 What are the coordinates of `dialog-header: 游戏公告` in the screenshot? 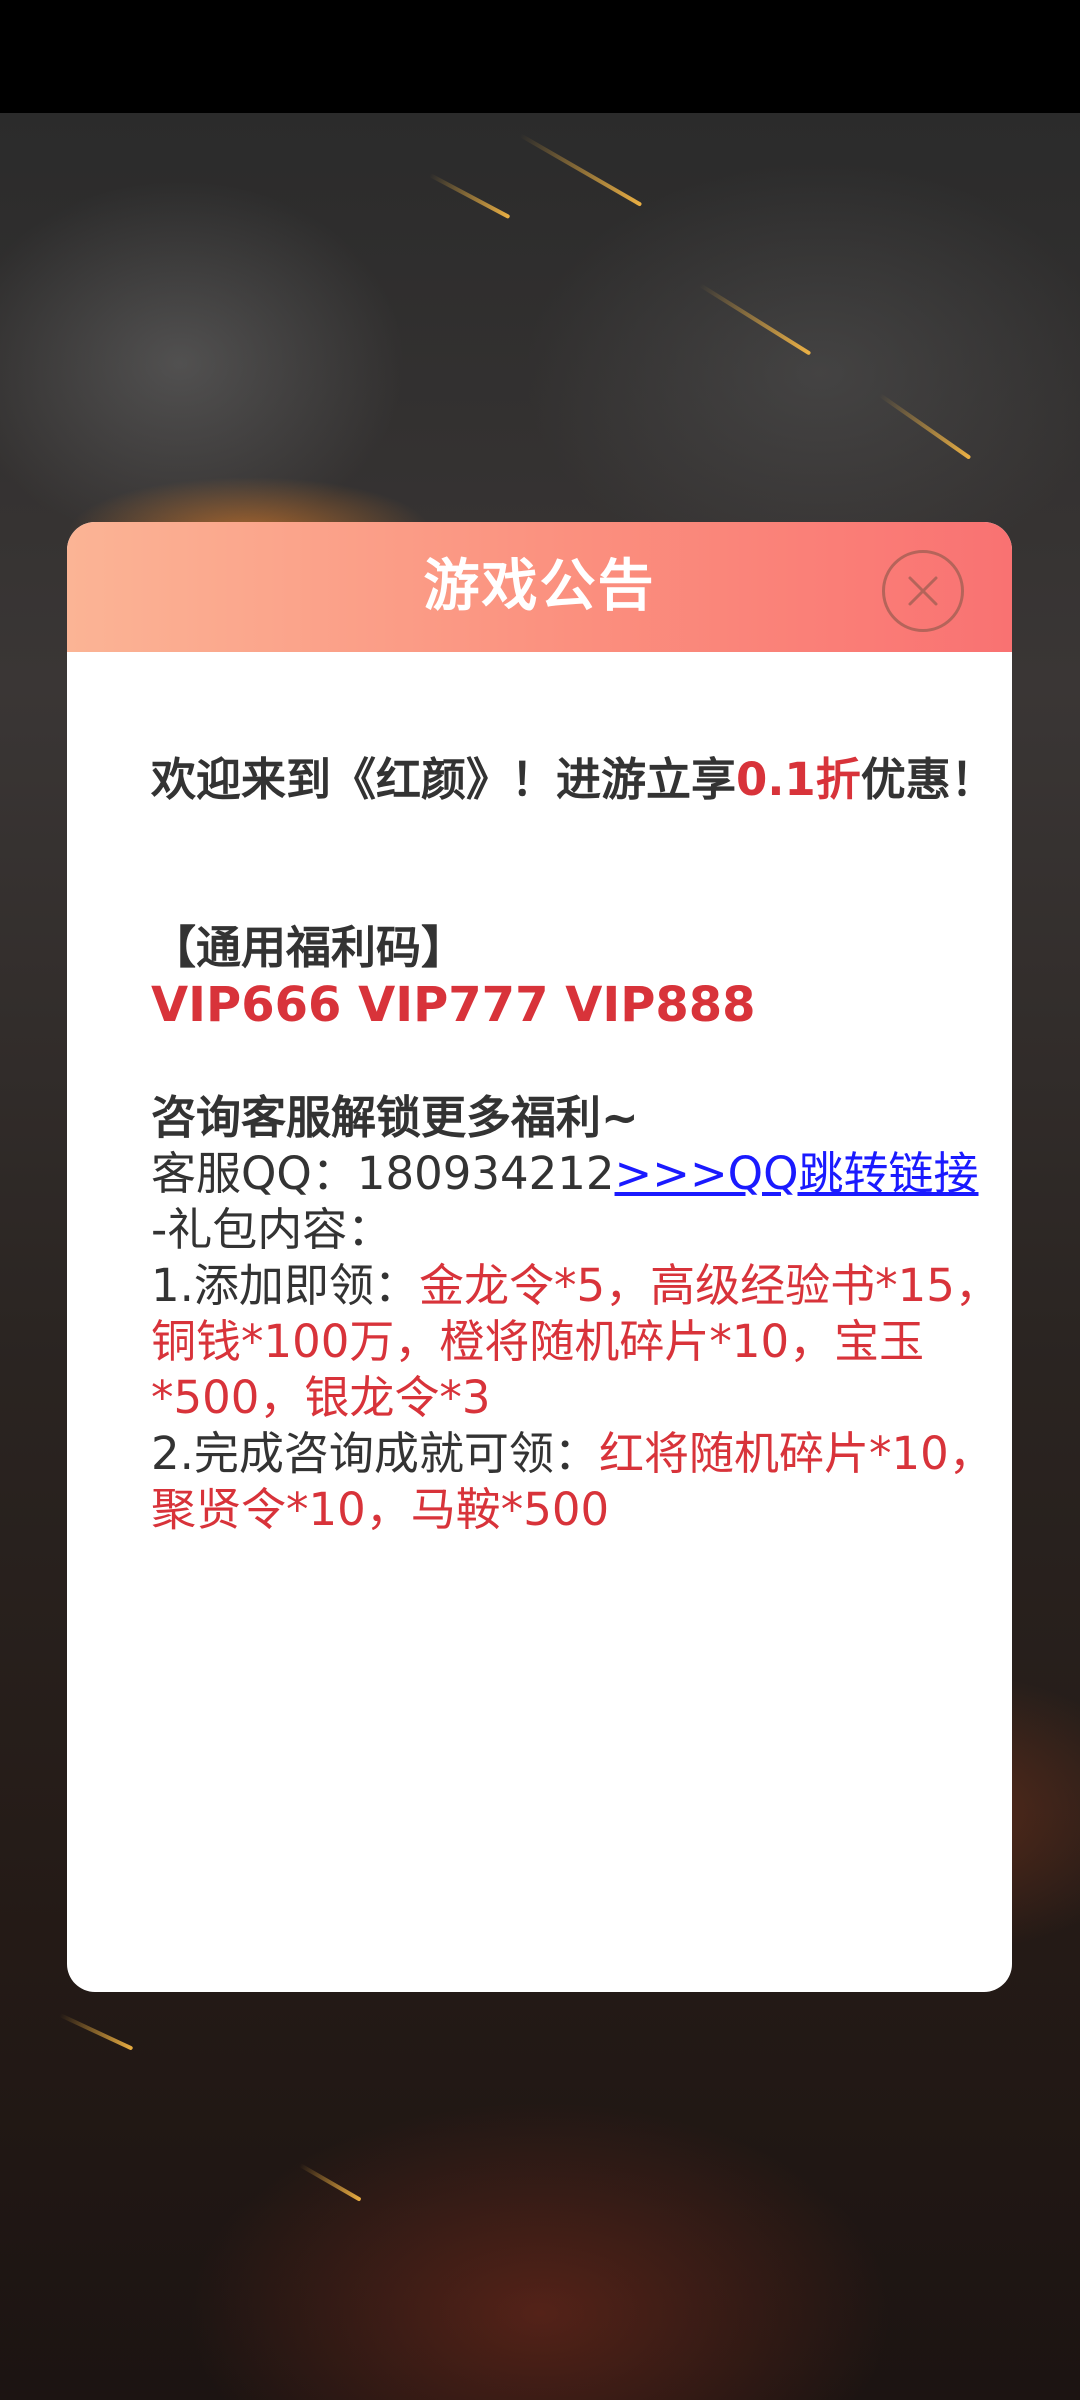 It's located at (539, 587).